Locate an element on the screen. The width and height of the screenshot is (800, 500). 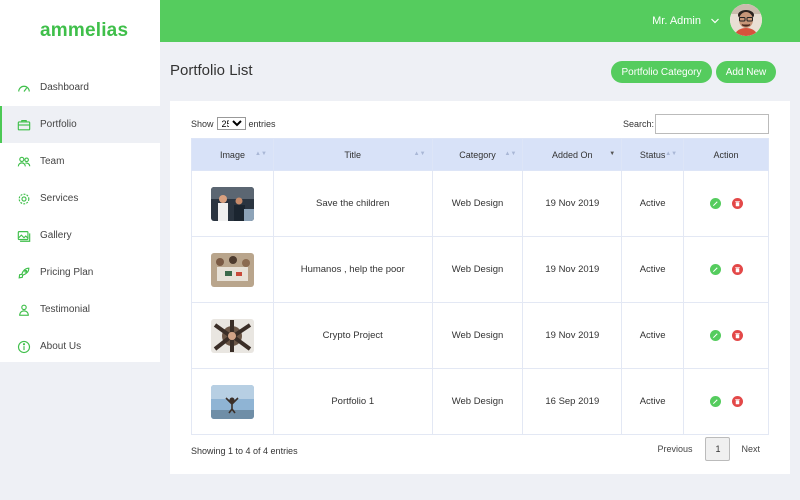
add-new-button: Add New is located at coordinates (746, 72).